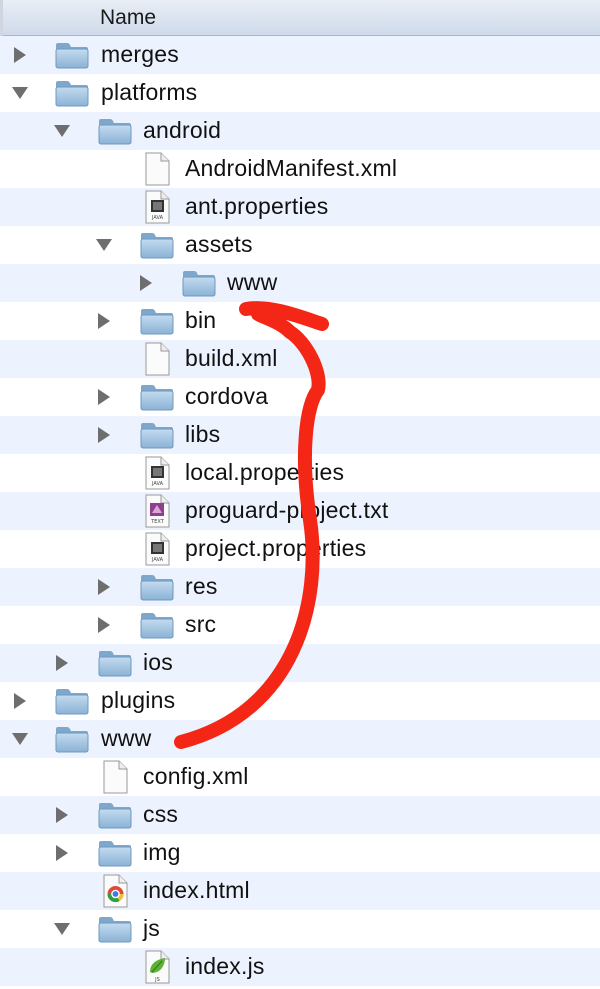  I want to click on folder-row-src: src, so click(300, 625).